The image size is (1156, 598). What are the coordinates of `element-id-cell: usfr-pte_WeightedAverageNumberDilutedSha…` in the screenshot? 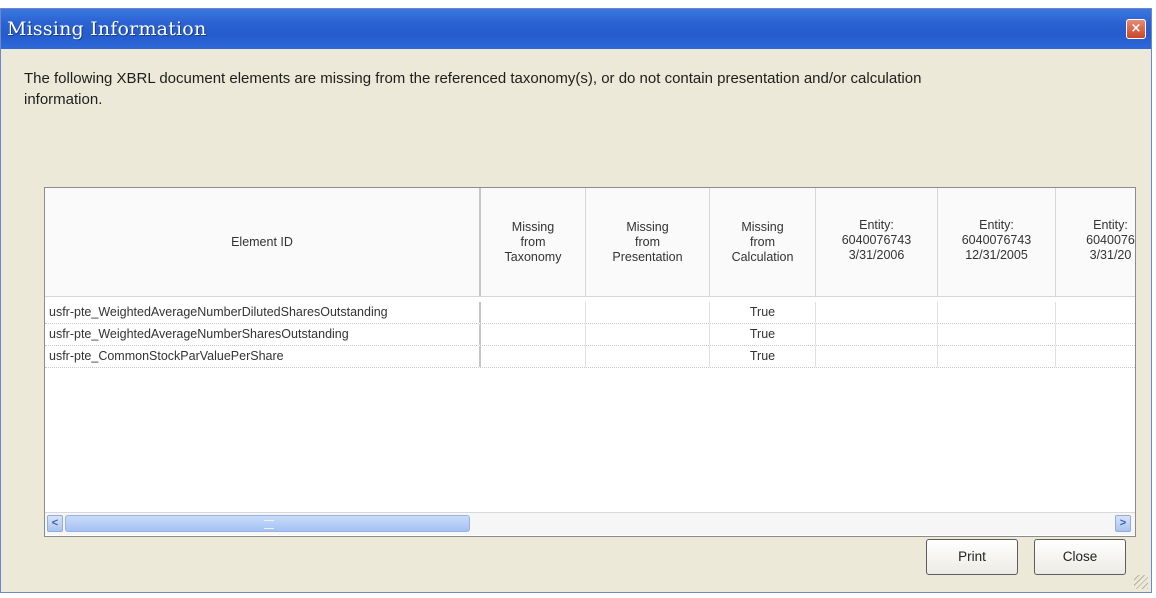 It's located at (263, 312).